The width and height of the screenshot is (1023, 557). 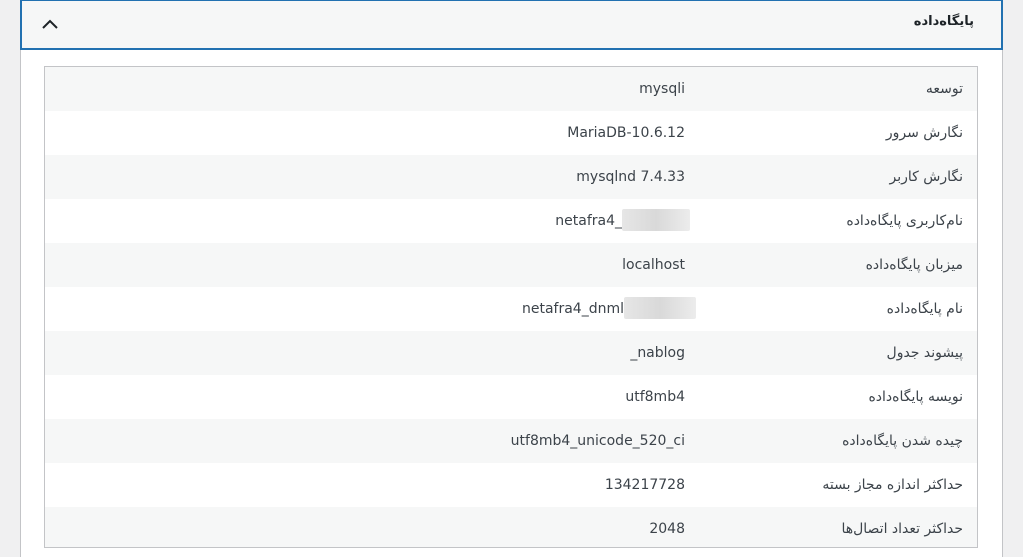 What do you see at coordinates (943, 21) in the screenshot?
I see `section-title: پایگاه‌داده` at bounding box center [943, 21].